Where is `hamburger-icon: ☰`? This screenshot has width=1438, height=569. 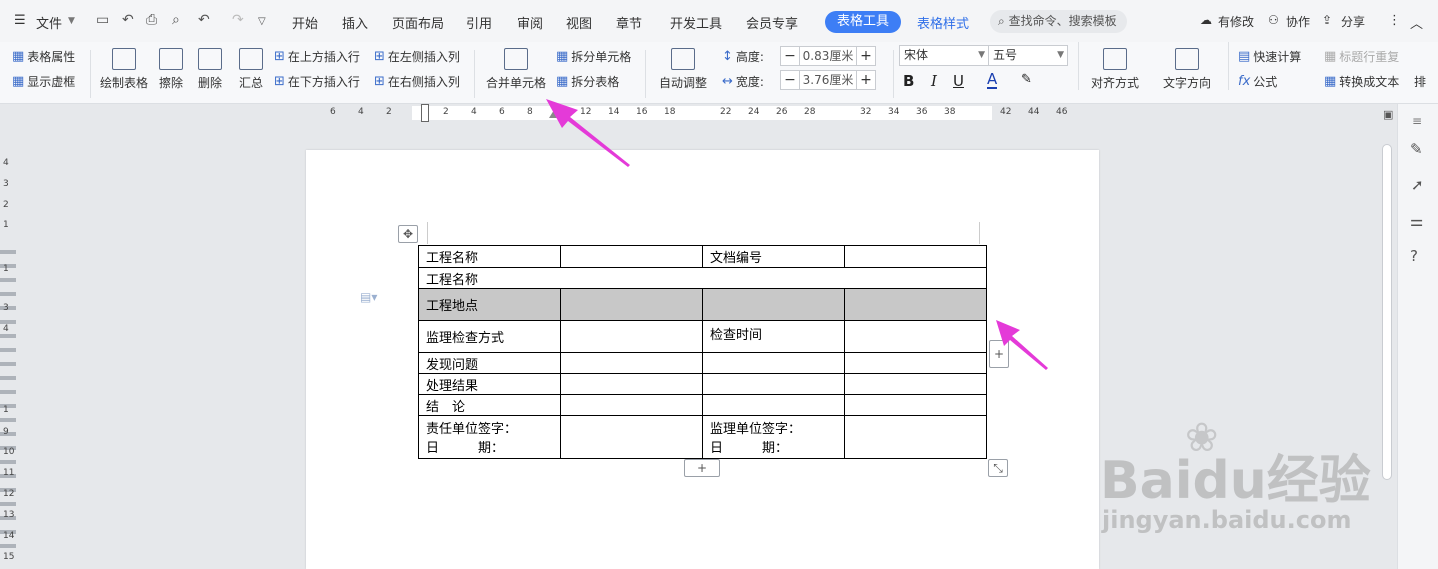
hamburger-icon: ☰ is located at coordinates (20, 20).